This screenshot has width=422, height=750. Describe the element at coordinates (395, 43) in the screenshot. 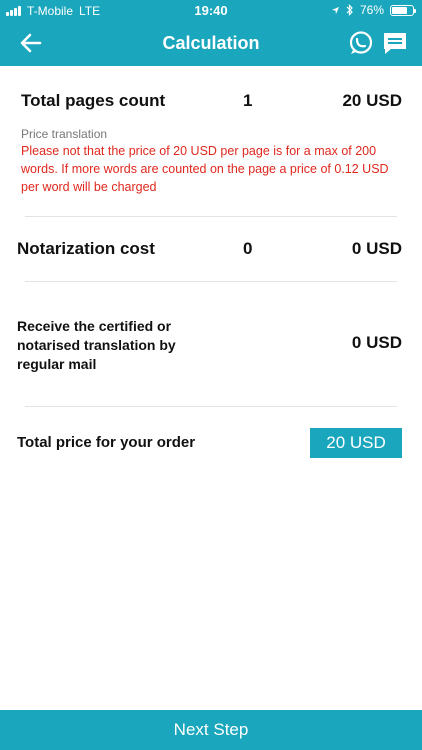

I see `message-square-icon` at that location.